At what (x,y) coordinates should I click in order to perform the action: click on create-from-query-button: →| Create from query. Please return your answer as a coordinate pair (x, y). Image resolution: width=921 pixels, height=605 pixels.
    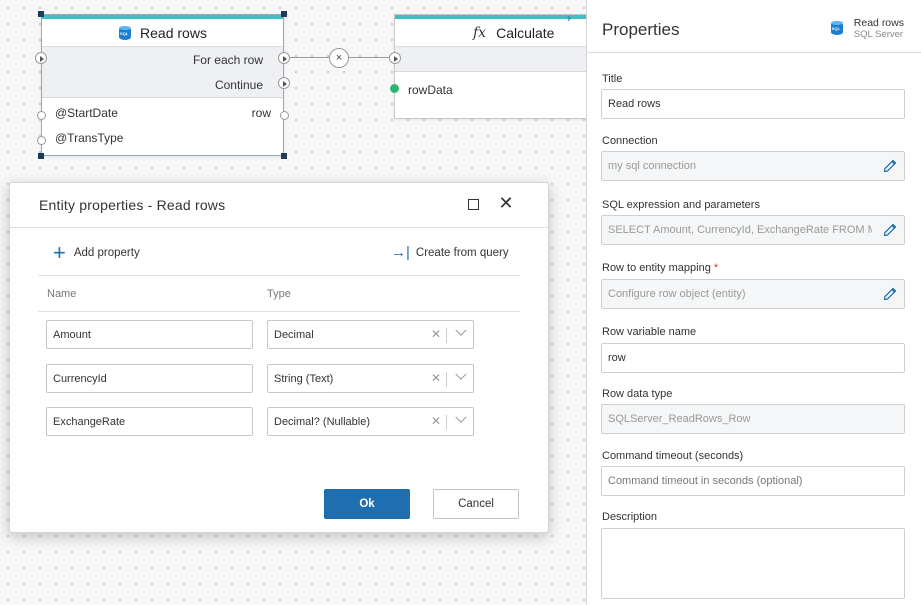
    Looking at the image, I should click on (450, 252).